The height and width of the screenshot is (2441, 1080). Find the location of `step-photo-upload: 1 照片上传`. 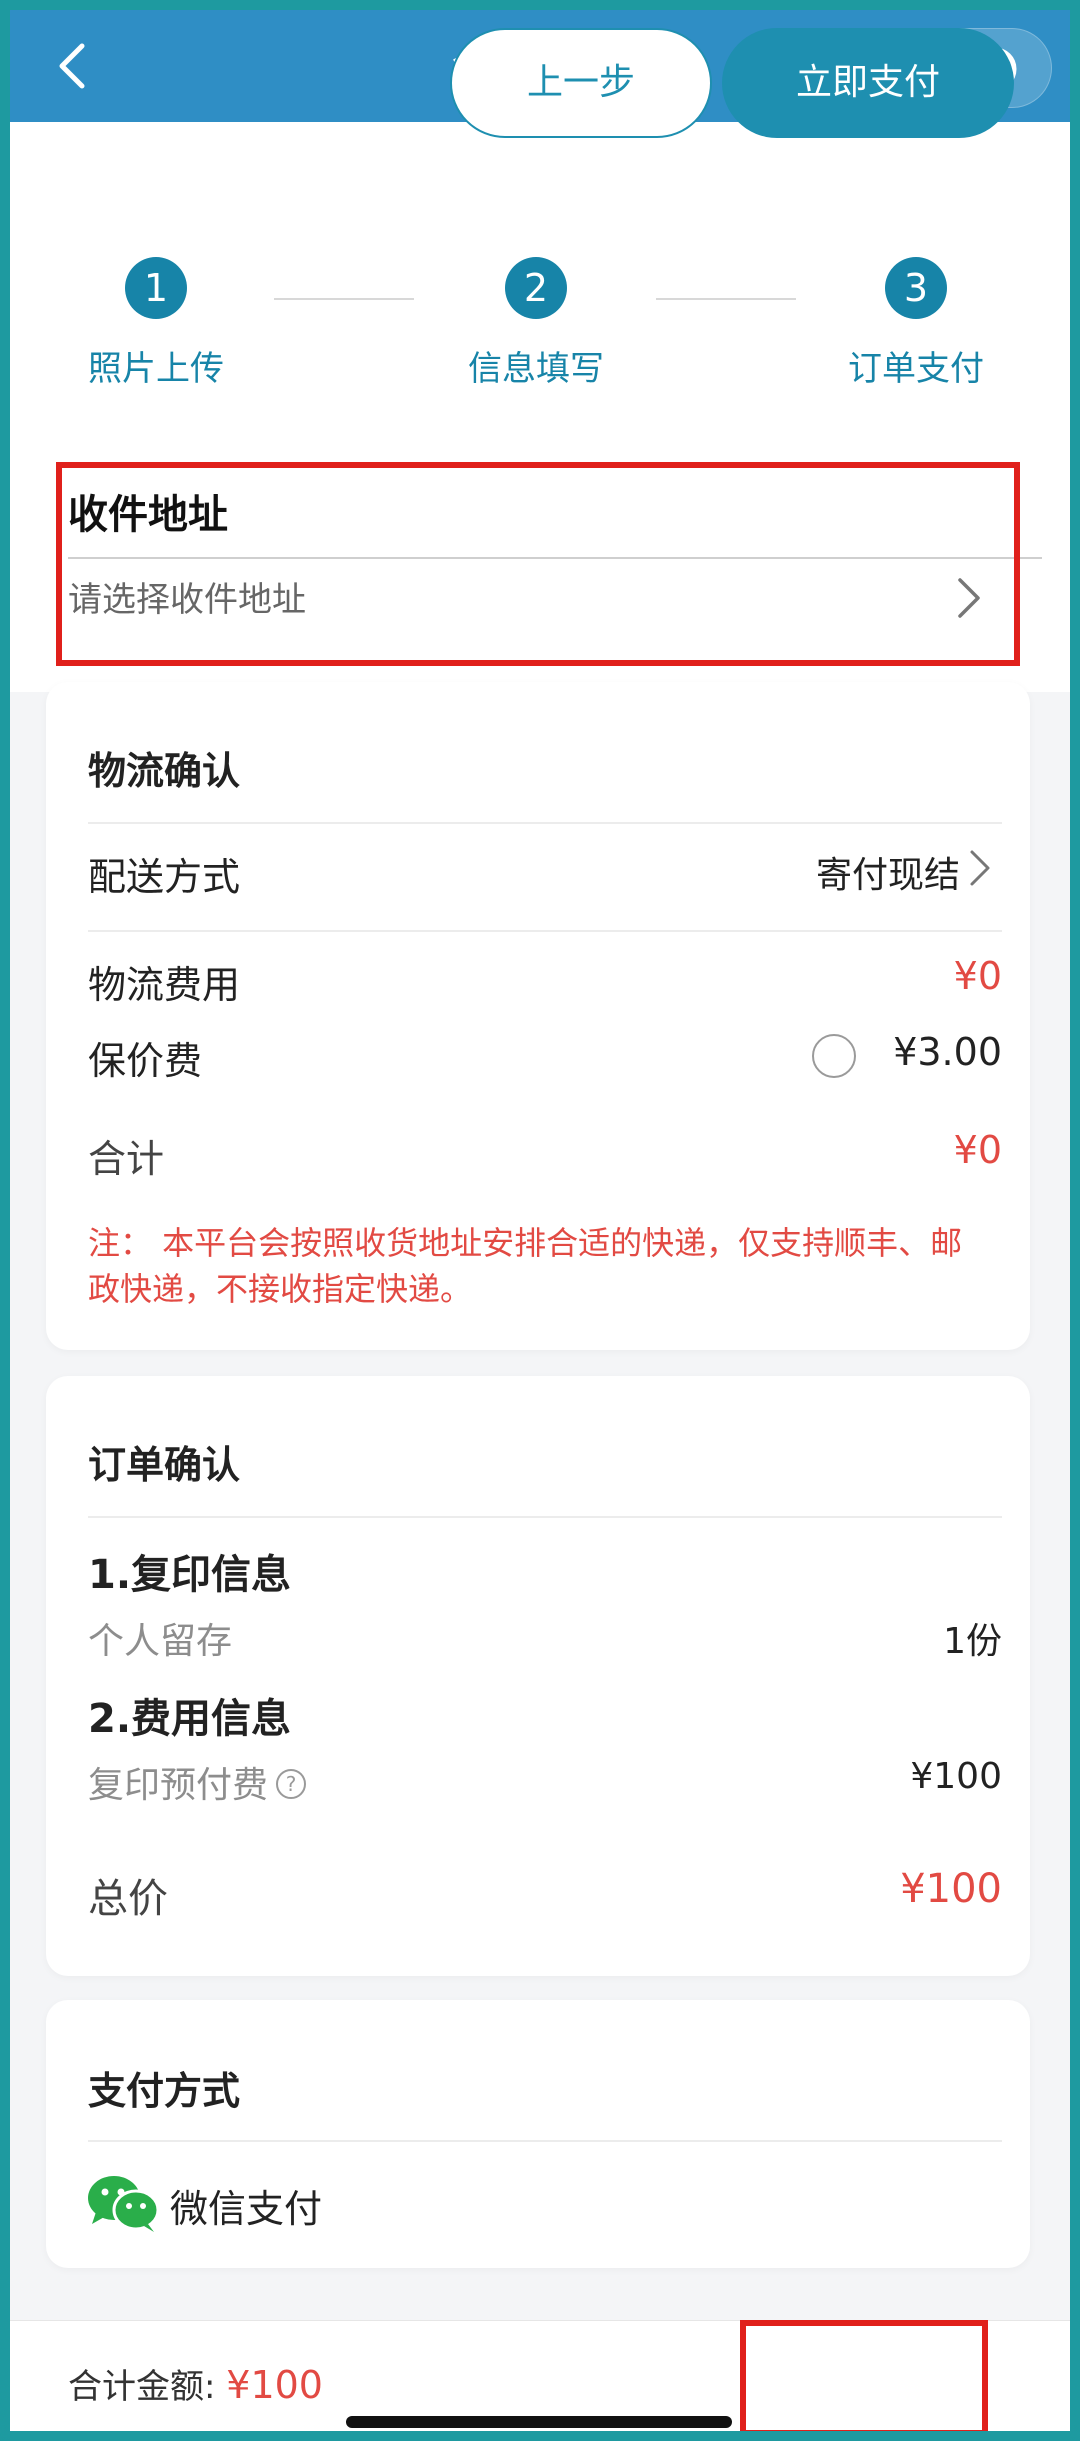

step-photo-upload: 1 照片上传 is located at coordinates (156, 323).